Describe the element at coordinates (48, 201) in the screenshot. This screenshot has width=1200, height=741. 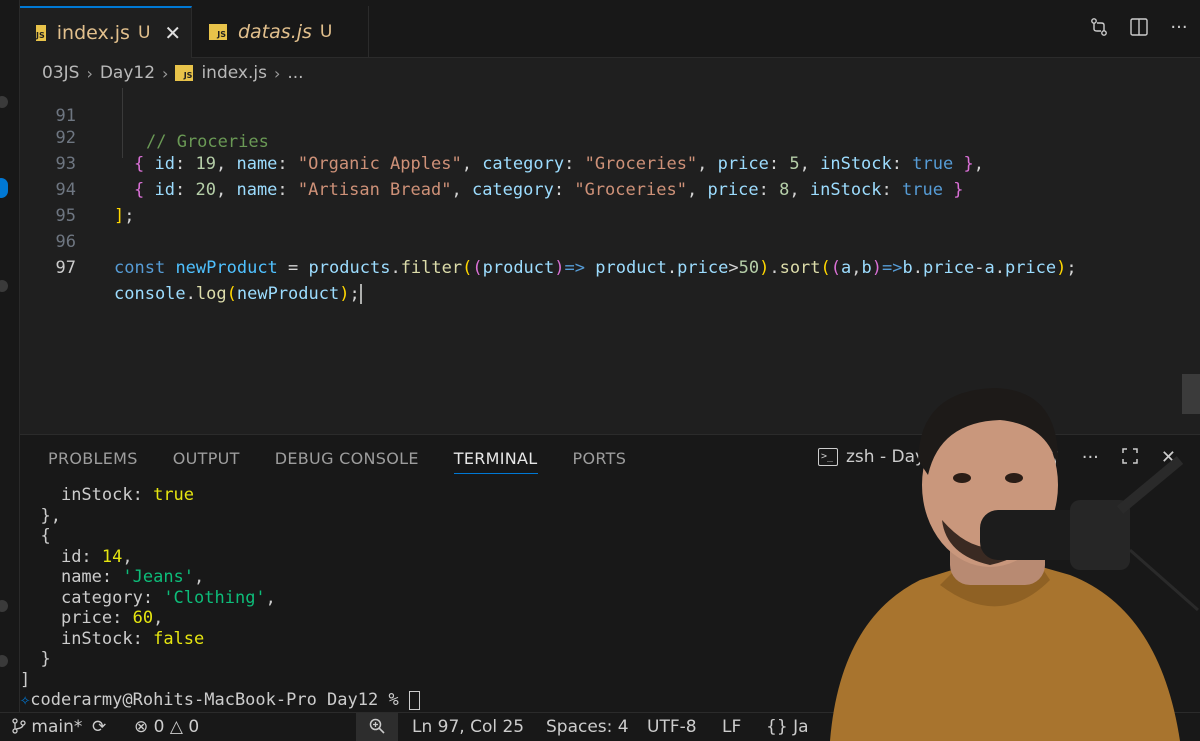
I see `code-line: 95` at that location.